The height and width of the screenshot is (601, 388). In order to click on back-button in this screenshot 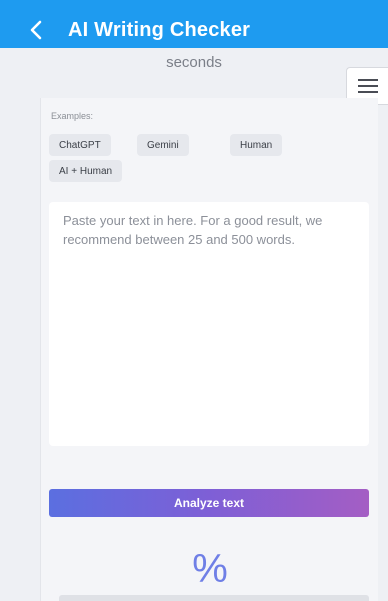, I will do `click(36, 30)`.